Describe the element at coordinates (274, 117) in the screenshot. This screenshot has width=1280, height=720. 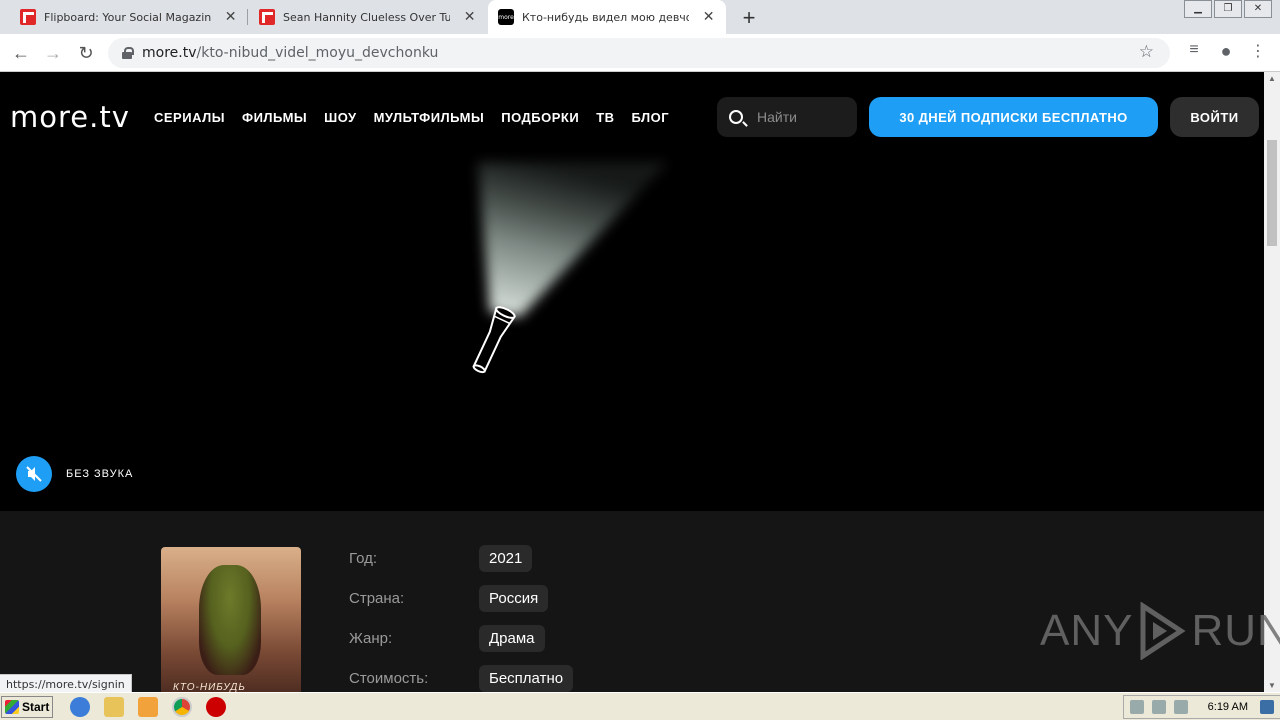
I see `menu-item-films: ФИЛЬМЫ` at that location.